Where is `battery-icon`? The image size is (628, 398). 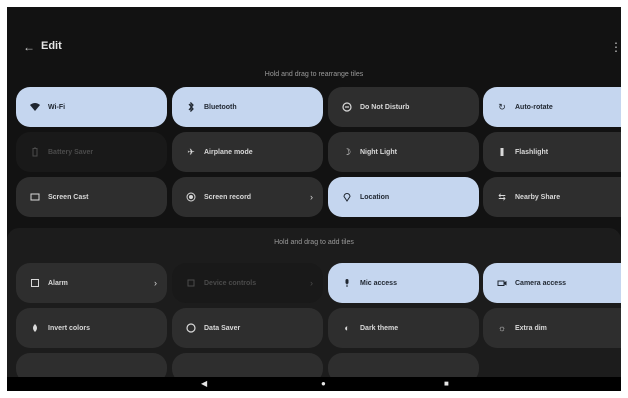 battery-icon is located at coordinates (35, 152).